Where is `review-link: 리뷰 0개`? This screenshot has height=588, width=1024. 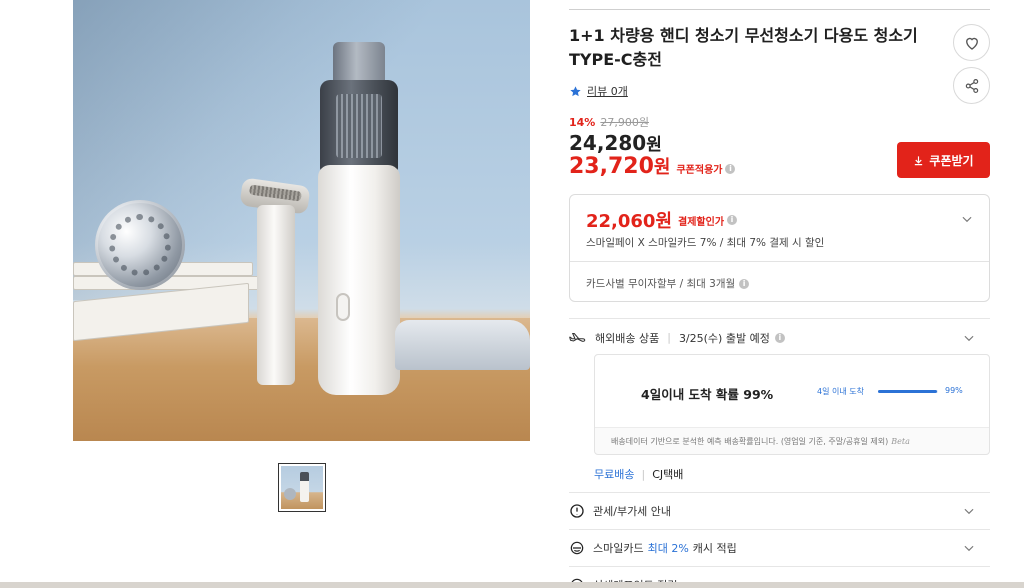
review-link: 리뷰 0개 is located at coordinates (598, 91).